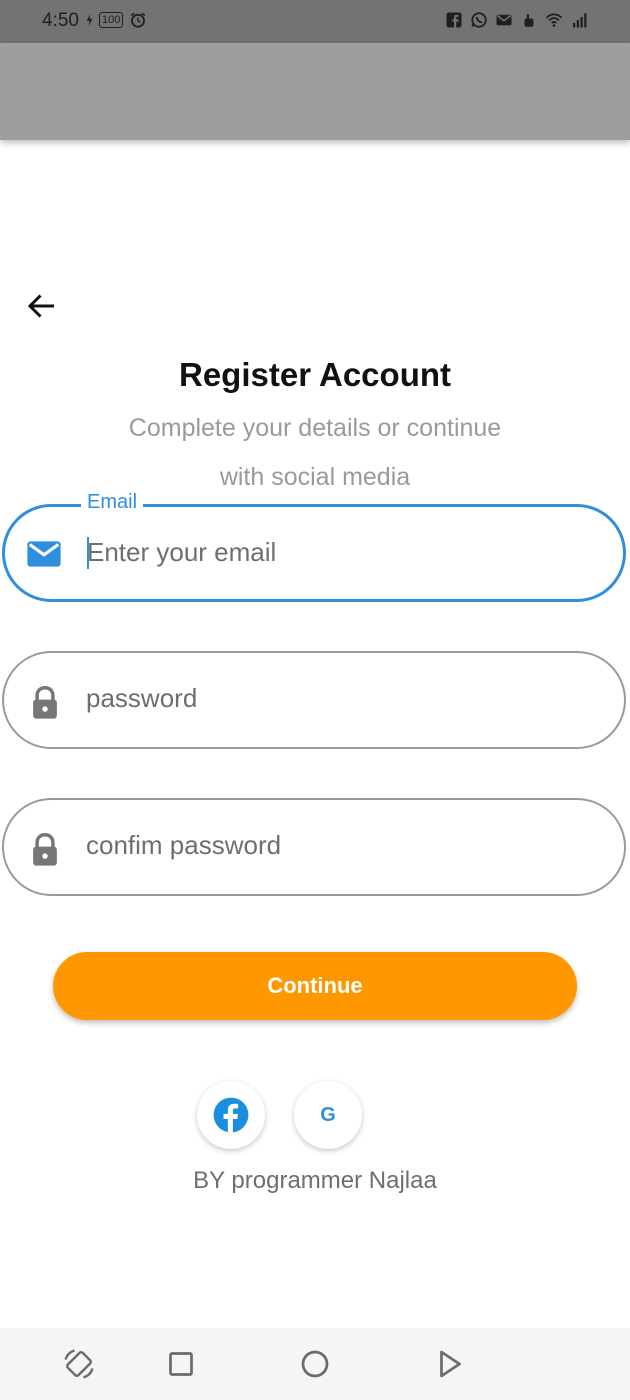 The height and width of the screenshot is (1400, 630). What do you see at coordinates (554, 20) in the screenshot?
I see `wifi-icon` at bounding box center [554, 20].